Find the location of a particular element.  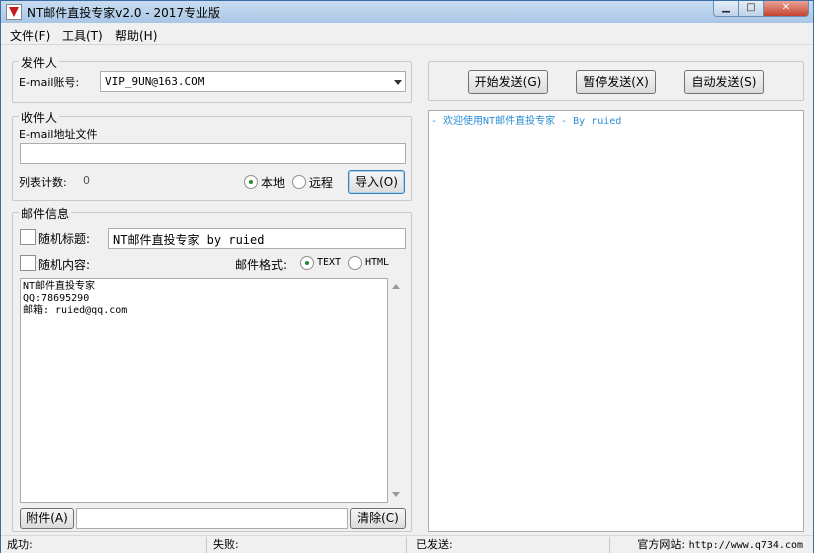

status-sent: 已发送: is located at coordinates (510, 545).